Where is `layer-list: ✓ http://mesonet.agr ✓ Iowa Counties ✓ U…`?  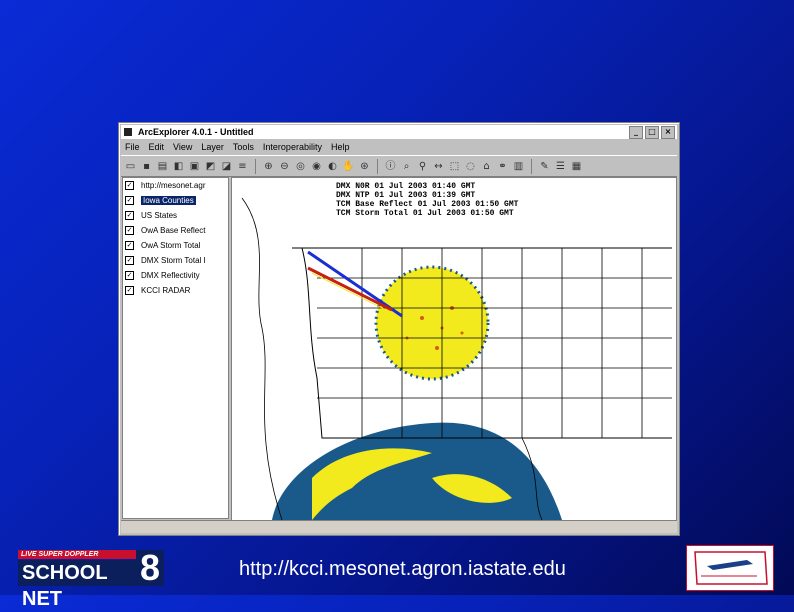 layer-list: ✓ http://mesonet.agr ✓ Iowa Counties ✓ U… is located at coordinates (175, 348).